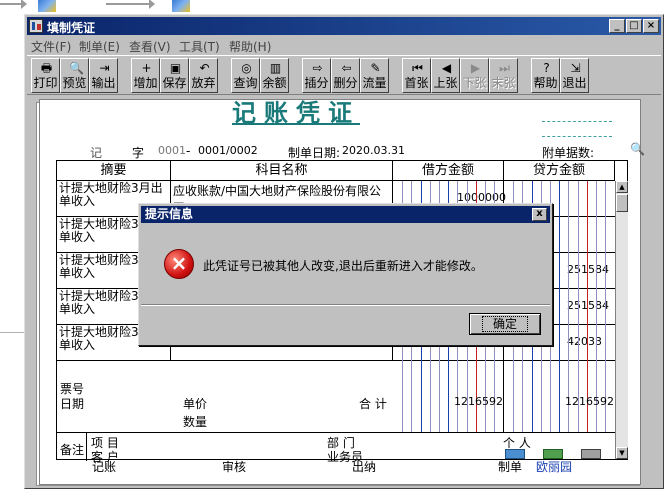 The height and width of the screenshot is (503, 664). What do you see at coordinates (344, 26) in the screenshot?
I see `title-bar: 填制凭证 _ □ ×` at bounding box center [344, 26].